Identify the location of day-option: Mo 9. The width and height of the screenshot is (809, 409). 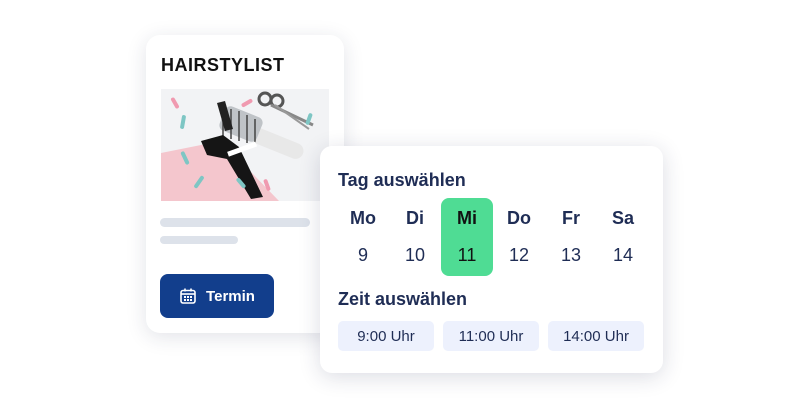
(363, 237).